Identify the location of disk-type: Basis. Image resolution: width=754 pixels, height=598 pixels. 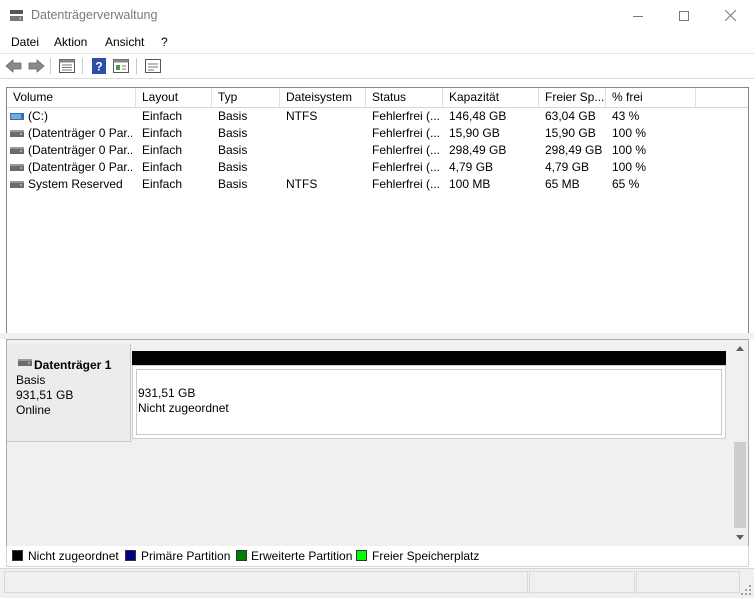
(31, 380).